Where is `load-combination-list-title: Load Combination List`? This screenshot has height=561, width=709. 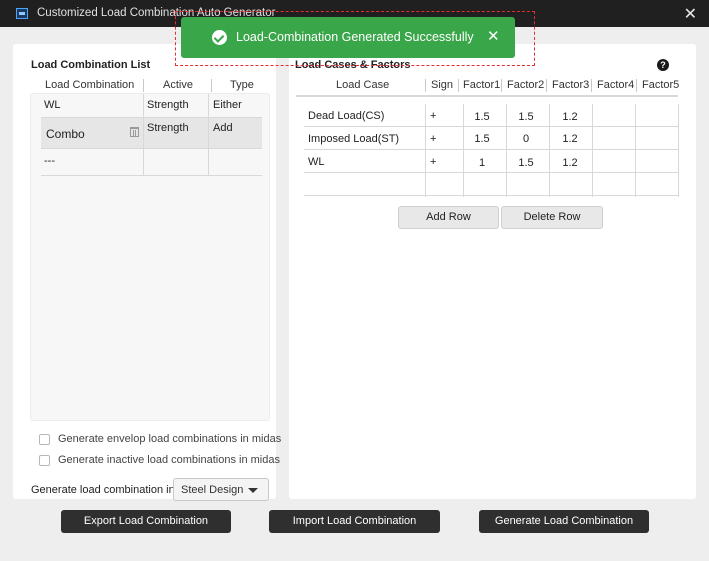
load-combination-list-title: Load Combination List is located at coordinates (91, 65).